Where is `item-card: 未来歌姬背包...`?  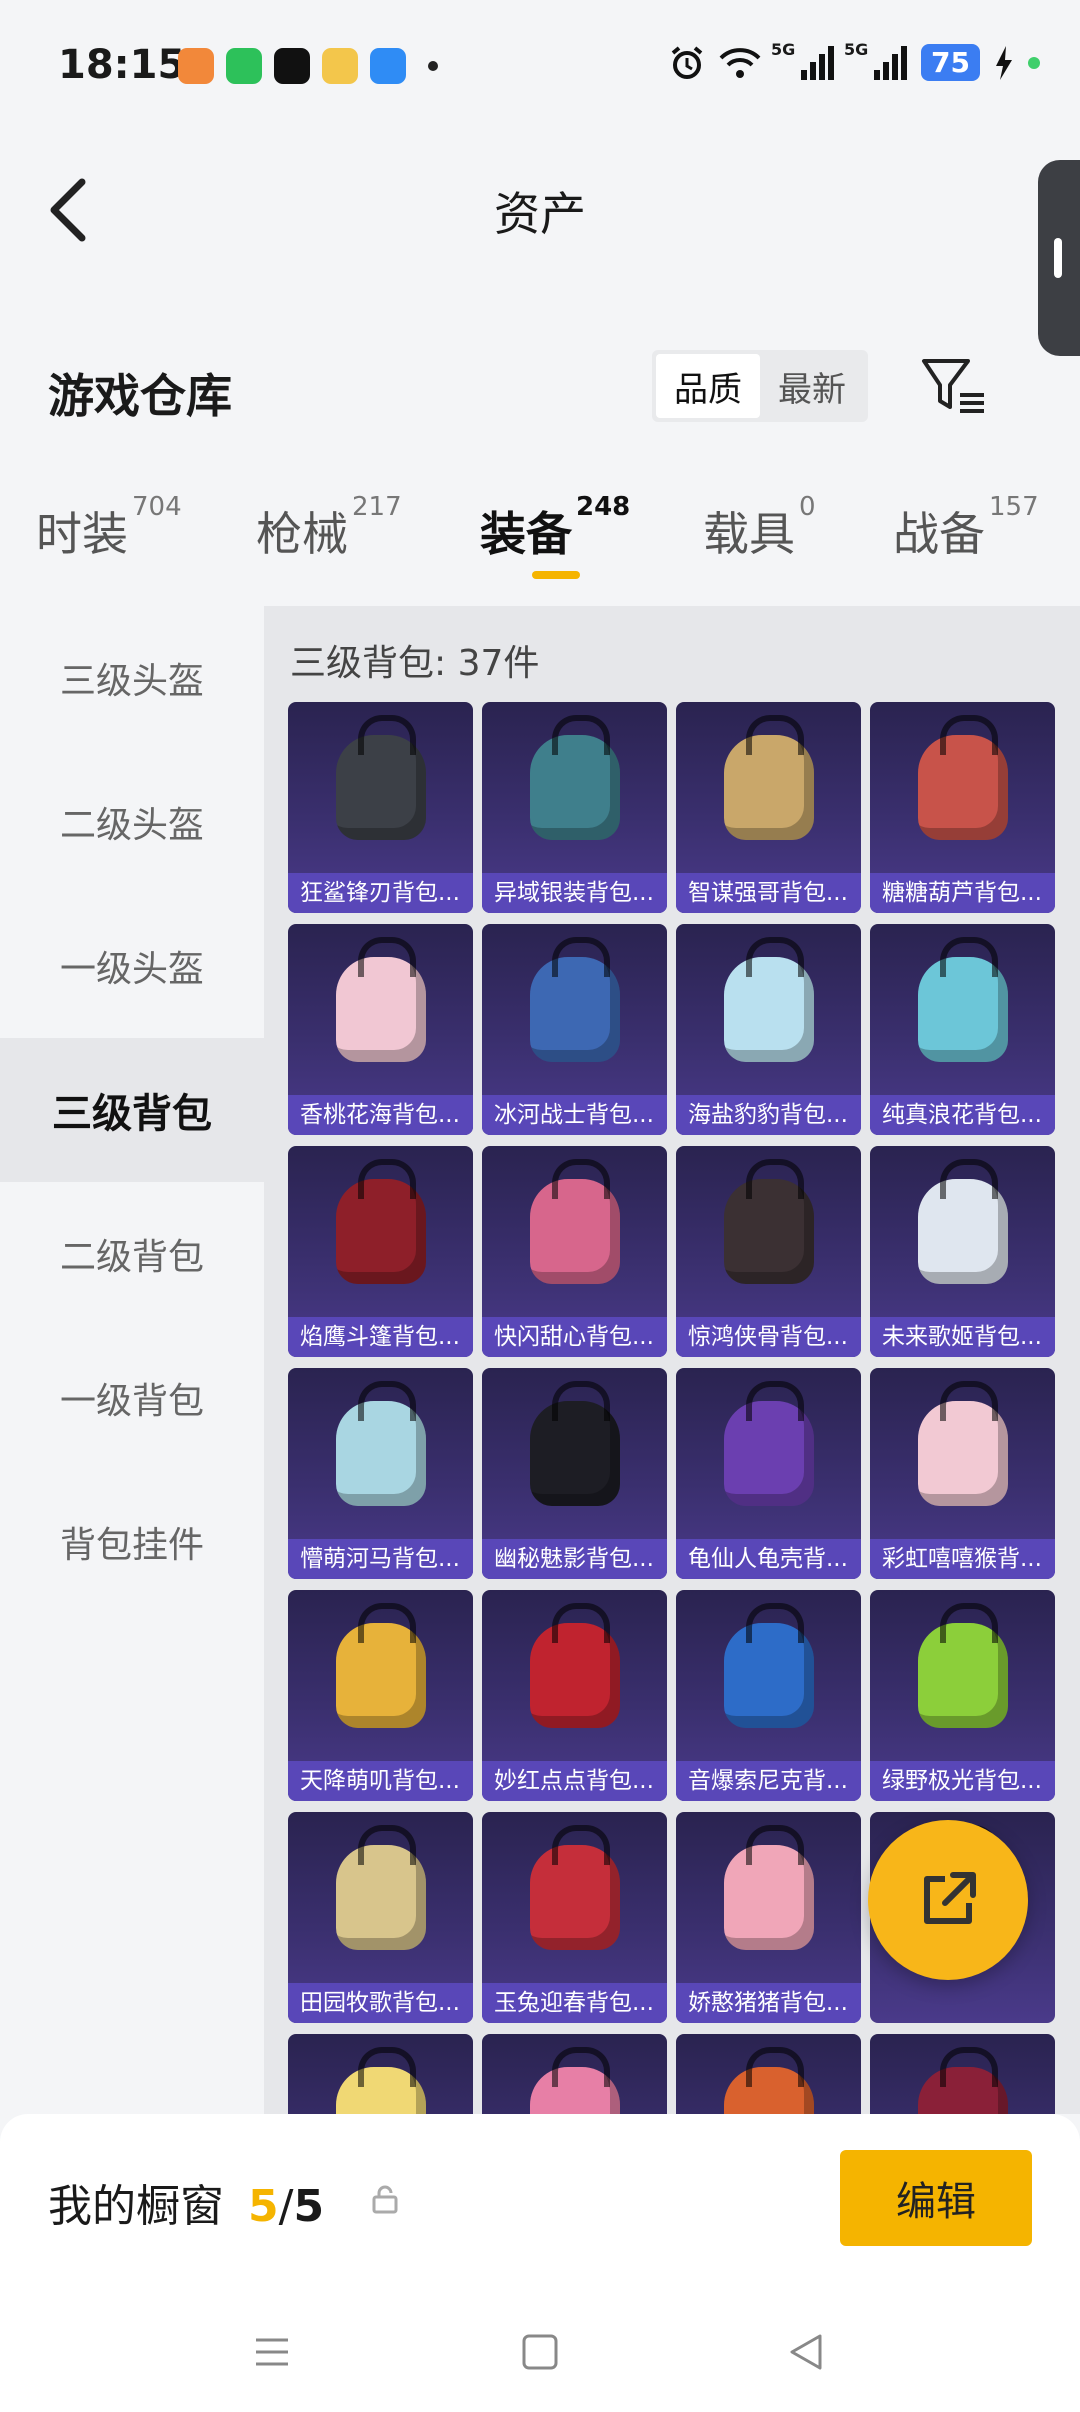 item-card: 未来歌姬背包... is located at coordinates (962, 1251).